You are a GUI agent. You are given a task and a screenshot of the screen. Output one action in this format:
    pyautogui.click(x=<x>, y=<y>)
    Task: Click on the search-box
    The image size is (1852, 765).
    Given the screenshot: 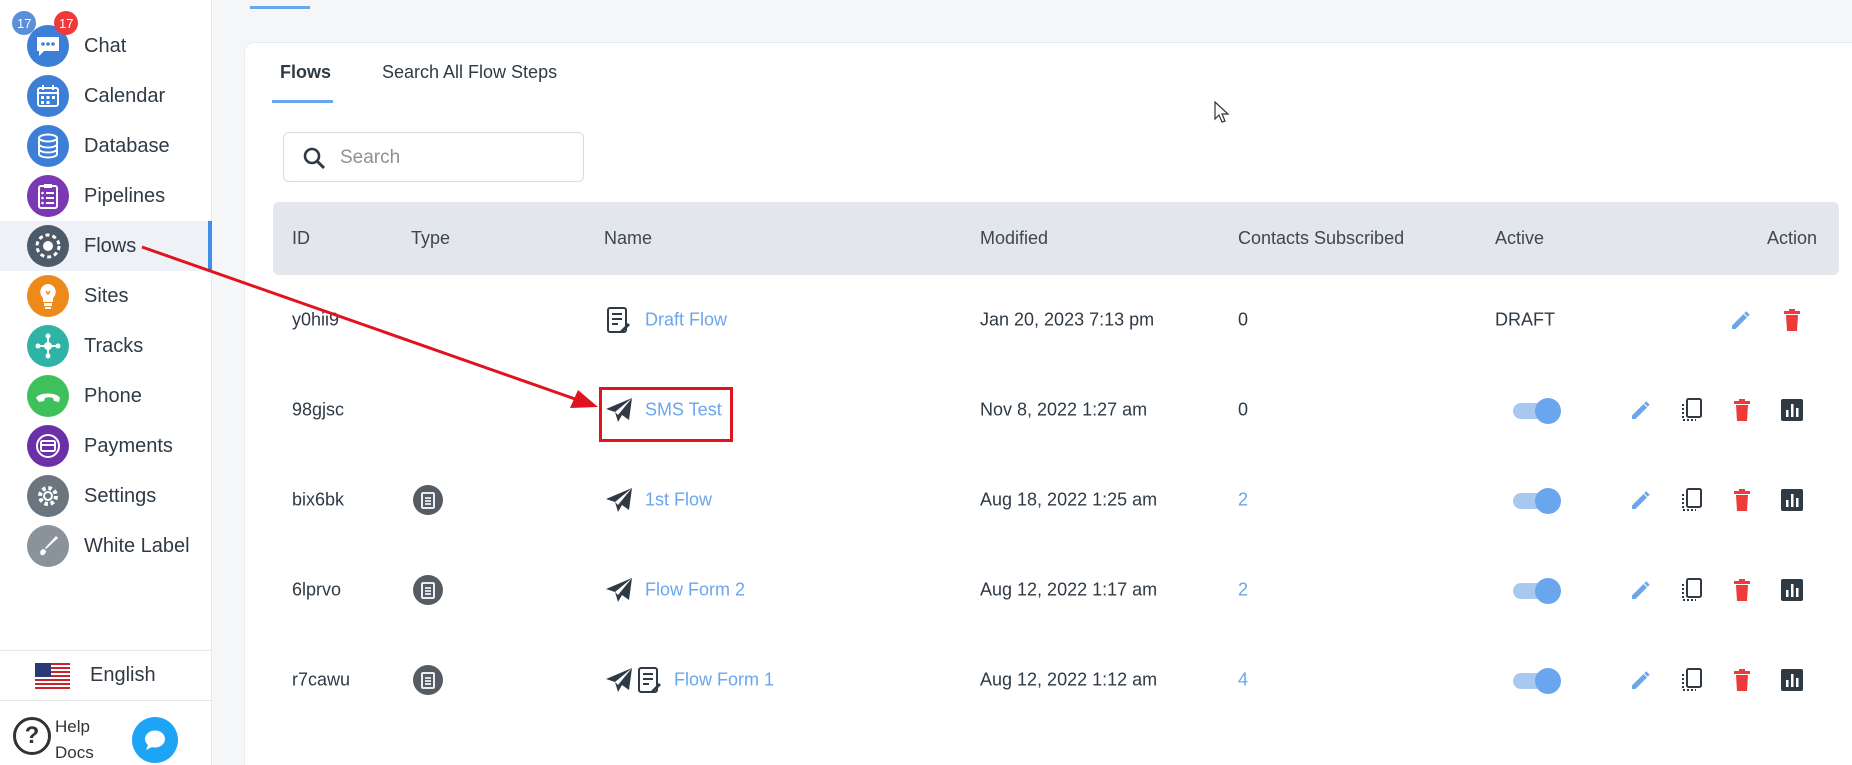 What is the action you would take?
    pyautogui.click(x=433, y=157)
    